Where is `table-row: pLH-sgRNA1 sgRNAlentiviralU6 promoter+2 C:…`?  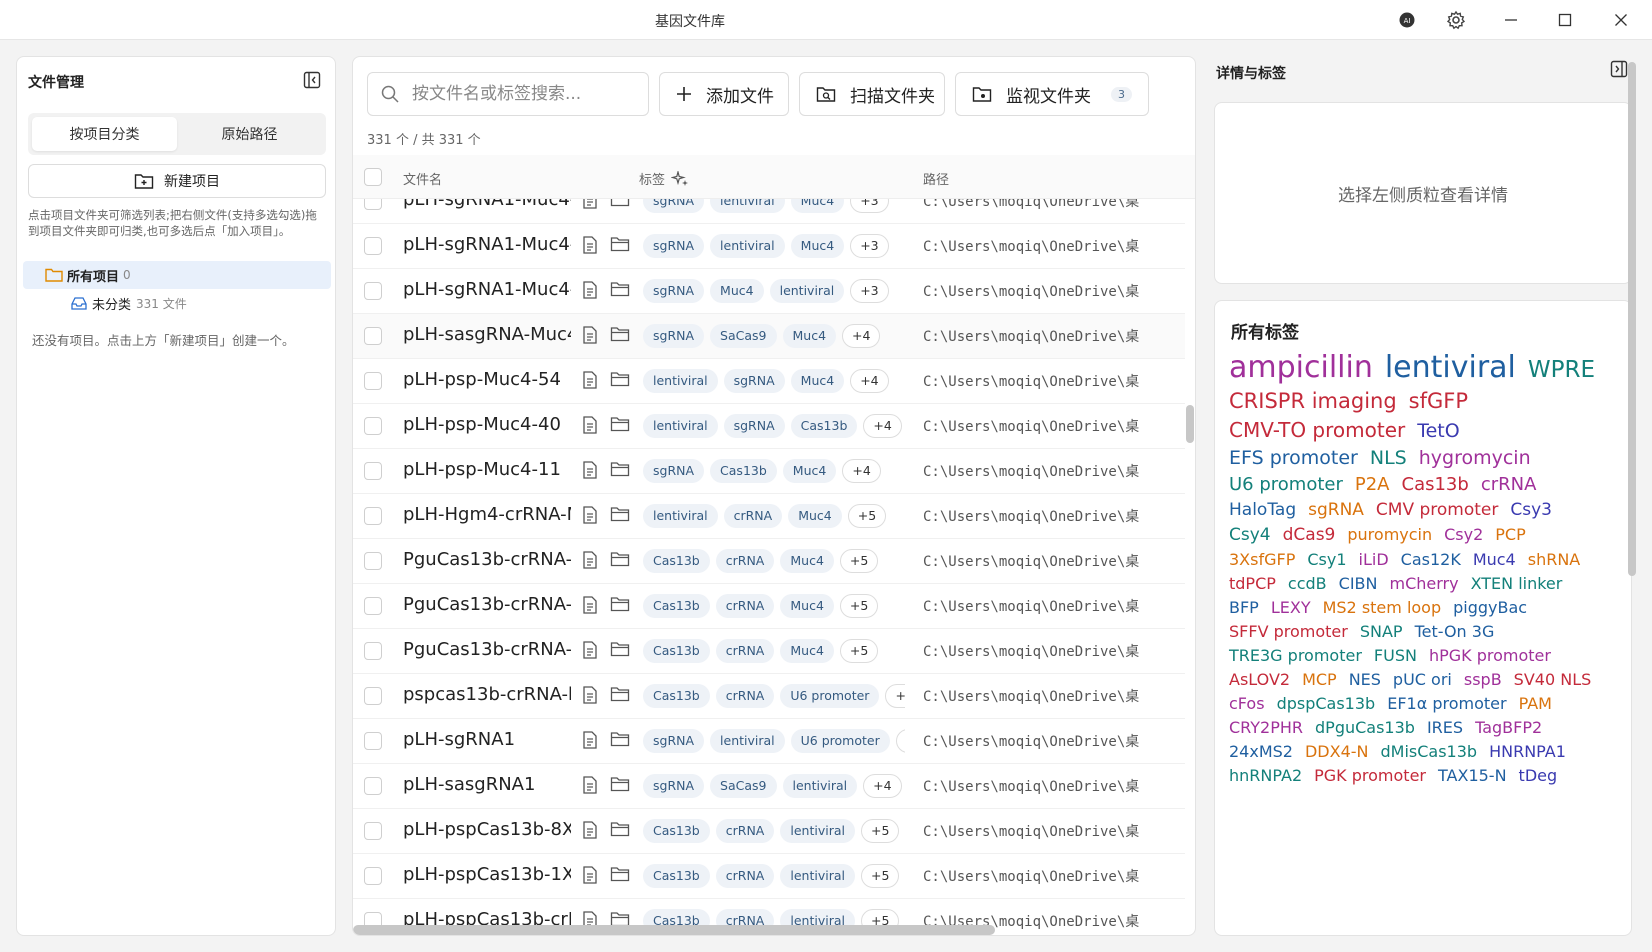
table-row: pLH-sgRNA1 sgRNAlentiviralU6 promoter+2 C:… is located at coordinates (769, 741).